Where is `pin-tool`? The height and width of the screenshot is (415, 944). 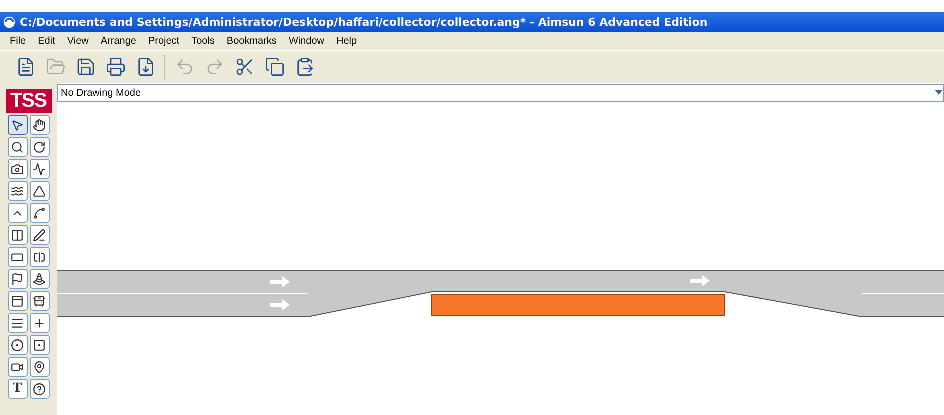 pin-tool is located at coordinates (40, 367).